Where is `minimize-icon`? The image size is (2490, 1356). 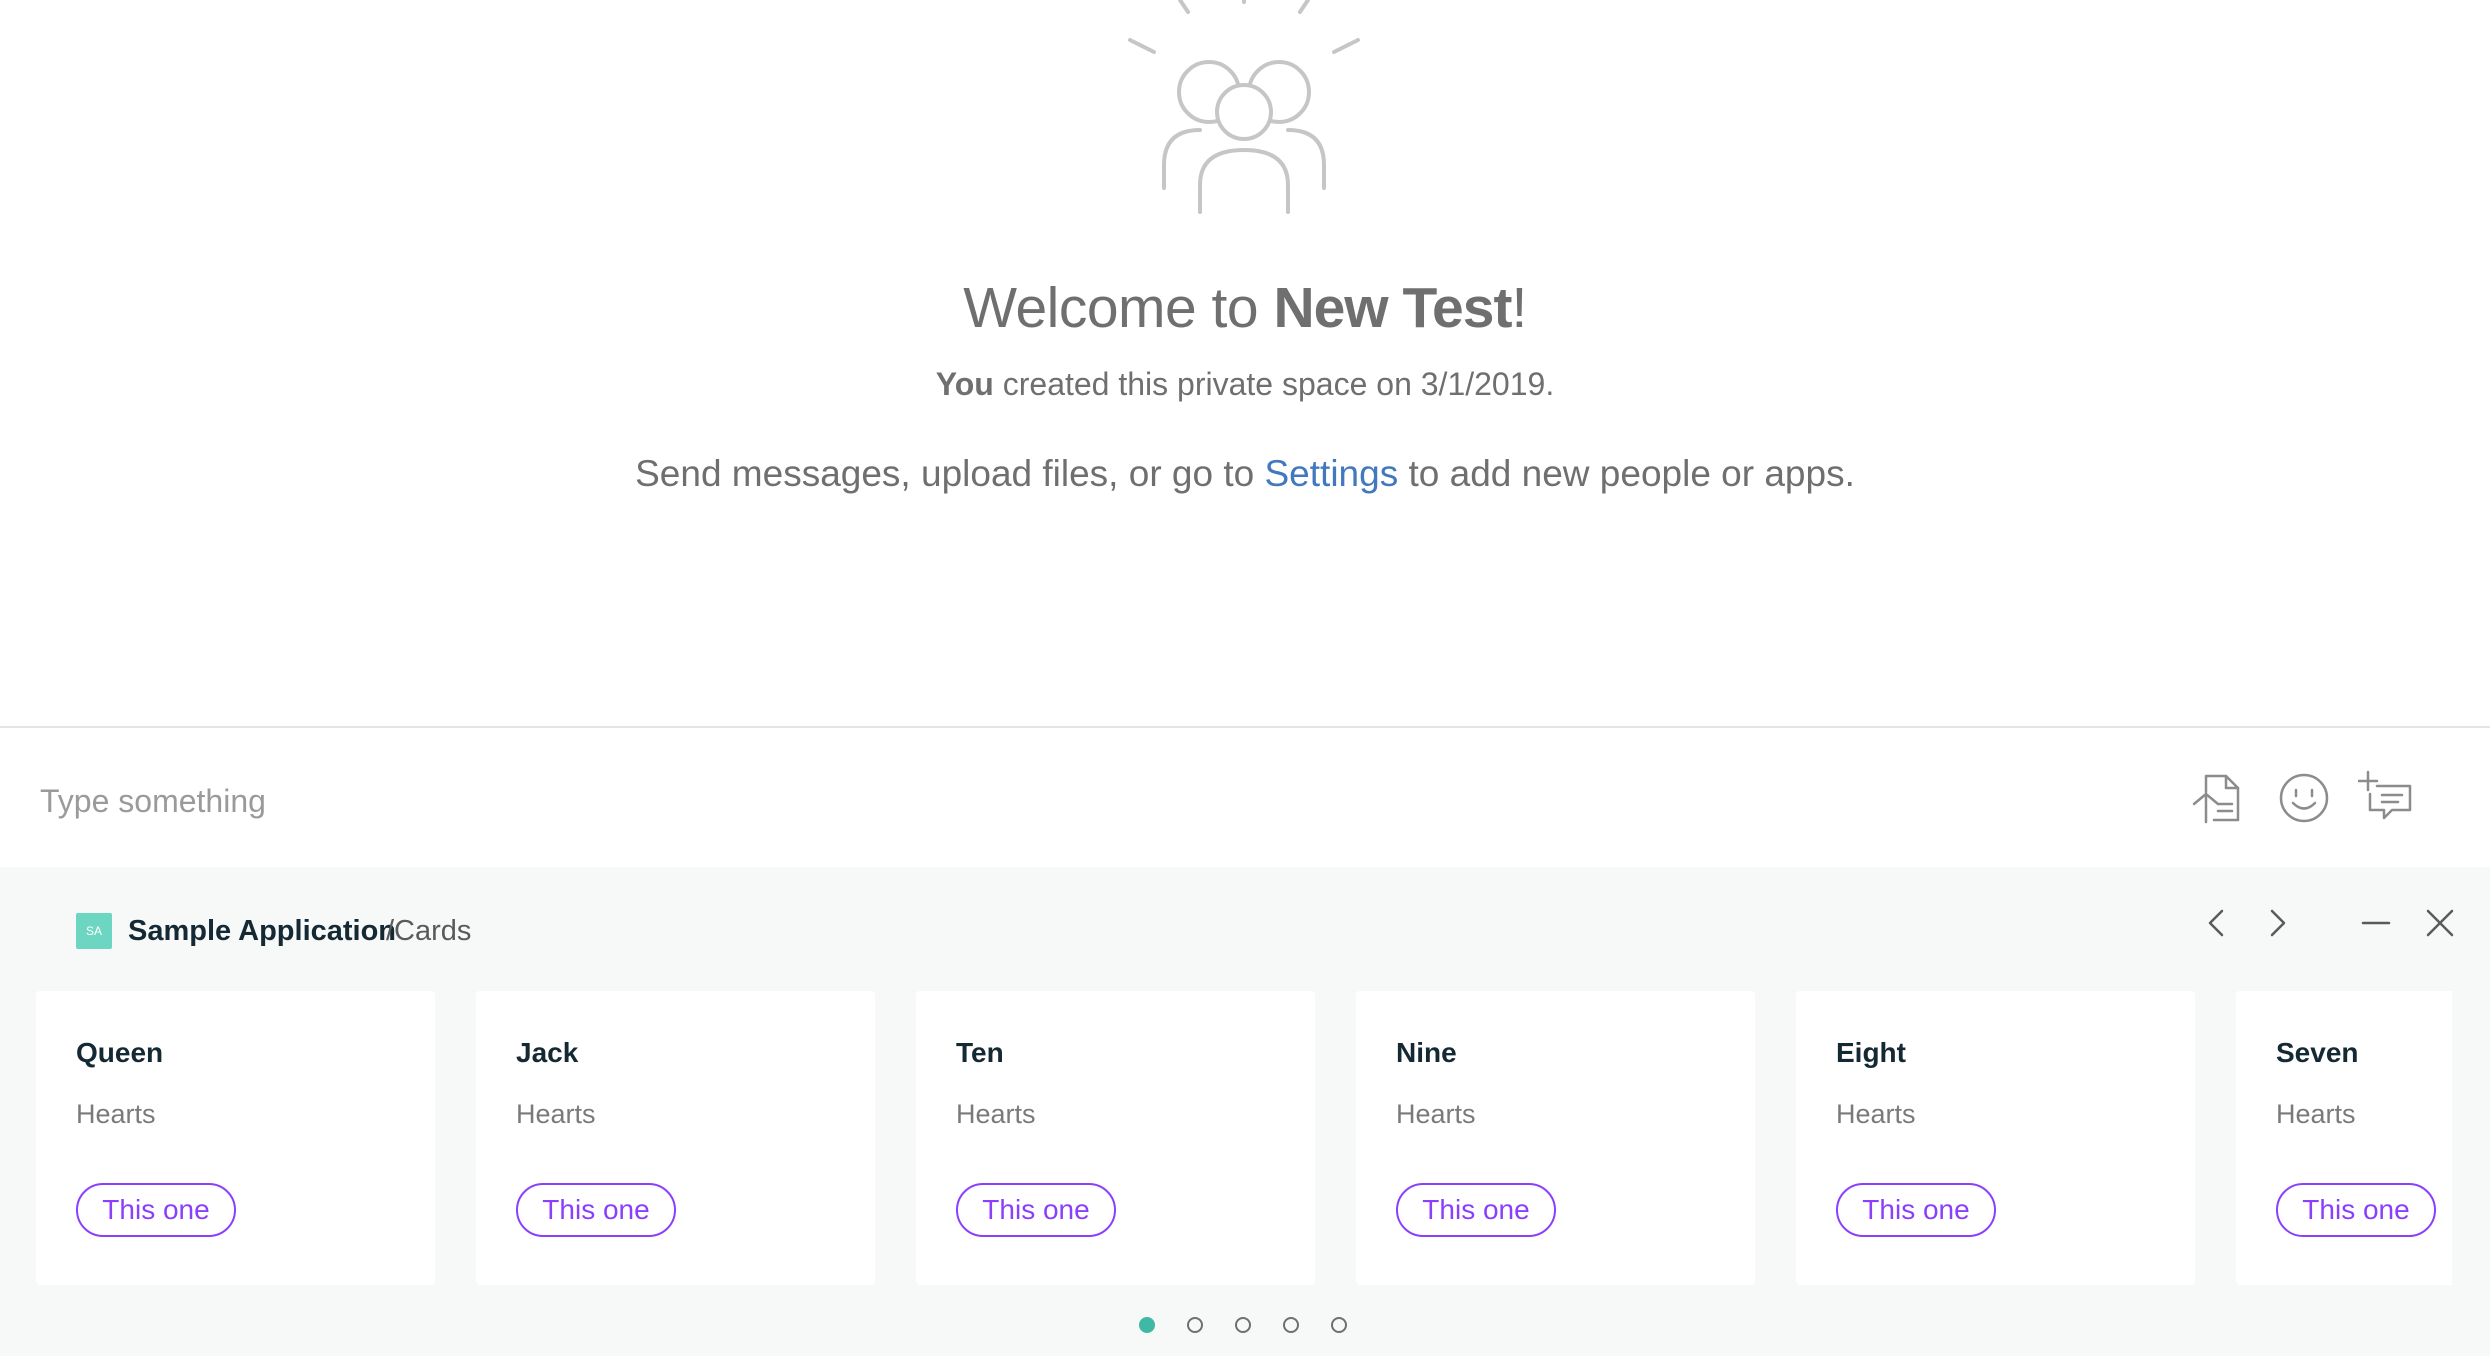
minimize-icon is located at coordinates (2376, 923).